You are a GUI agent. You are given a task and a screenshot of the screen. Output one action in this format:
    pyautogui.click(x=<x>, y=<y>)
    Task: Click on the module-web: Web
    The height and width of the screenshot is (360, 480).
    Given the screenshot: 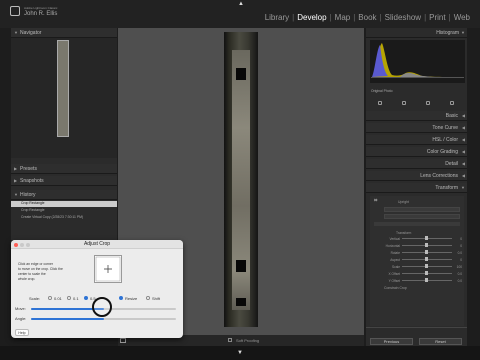 What is the action you would take?
    pyautogui.click(x=462, y=17)
    